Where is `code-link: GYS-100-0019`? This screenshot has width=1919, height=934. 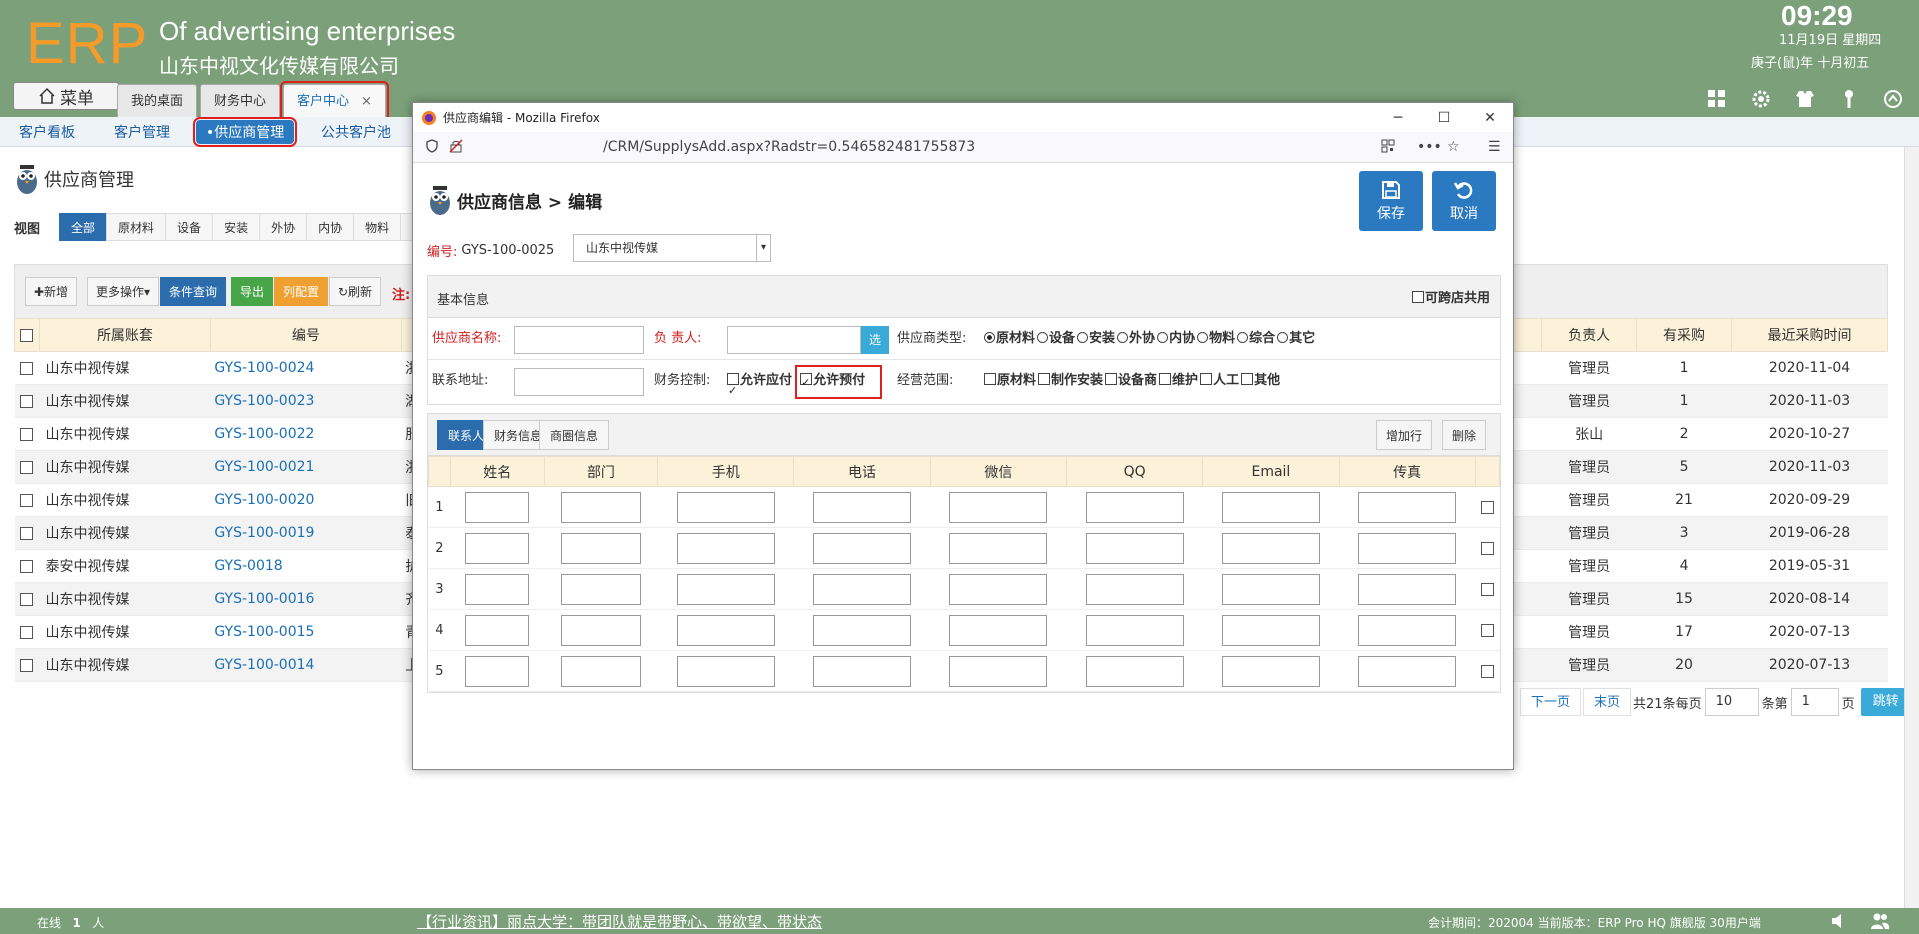
code-link: GYS-100-0019 is located at coordinates (306, 533).